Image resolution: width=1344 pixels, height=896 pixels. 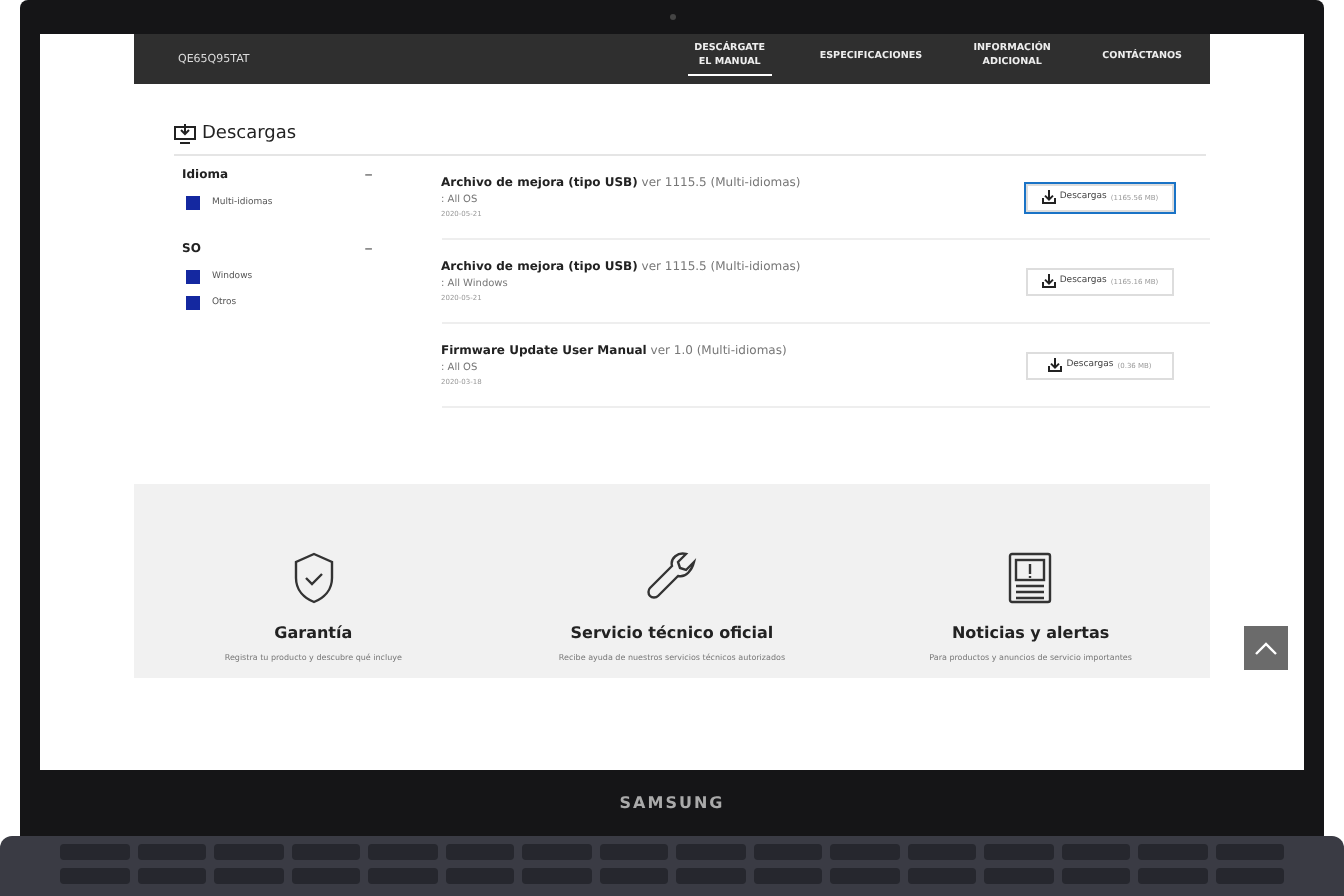 I want to click on newspaper-alert-icon, so click(x=1030, y=578).